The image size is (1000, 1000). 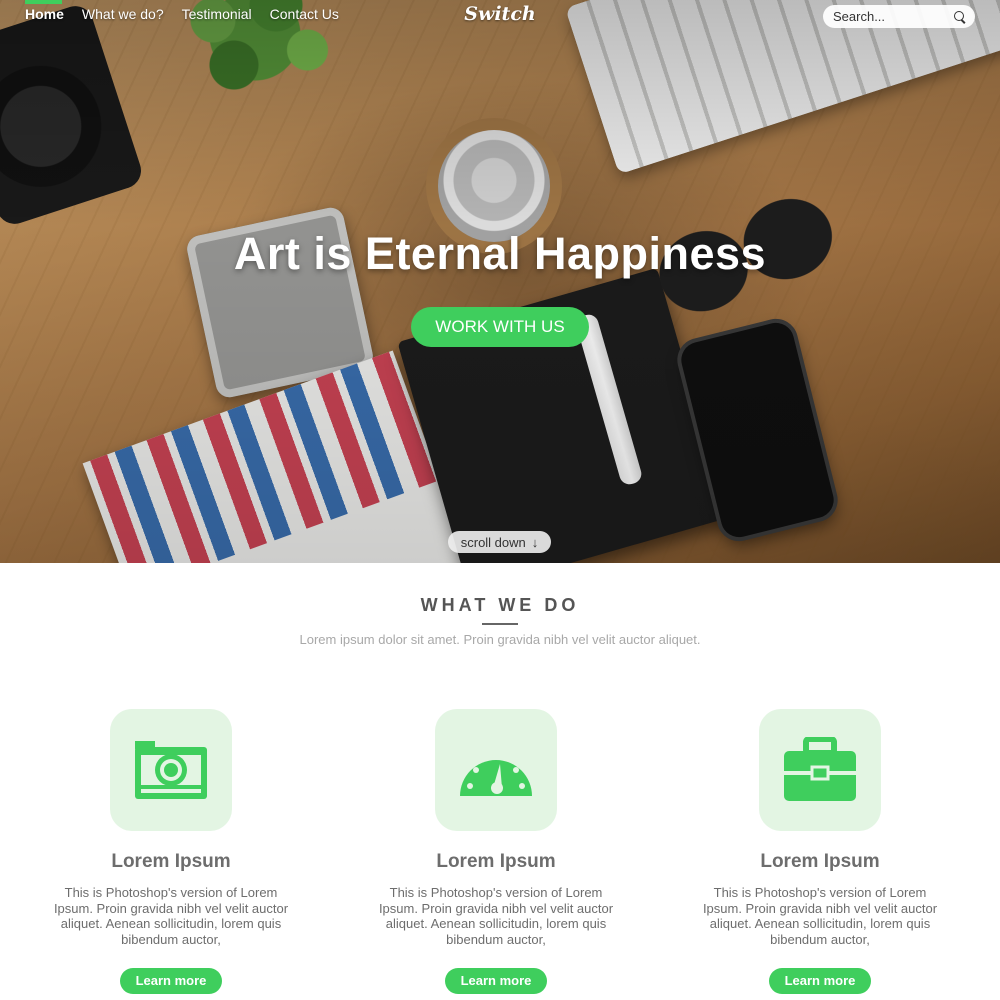 I want to click on search-input, so click(x=888, y=16).